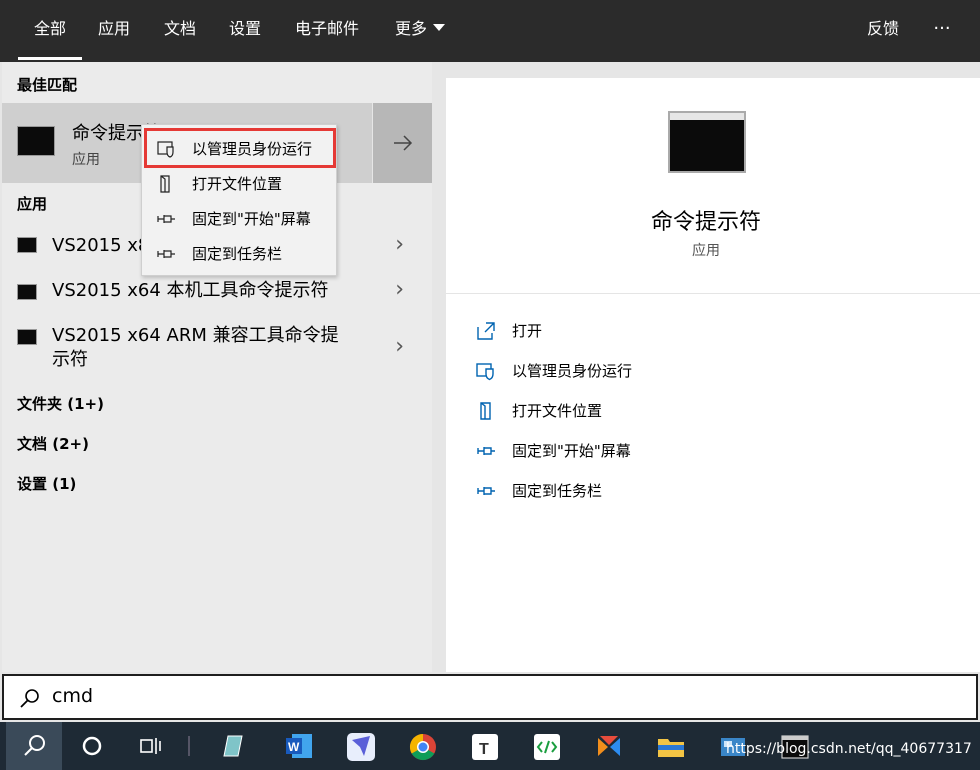 Image resolution: width=980 pixels, height=770 pixels. I want to click on window-titlebar, so click(707, 116).